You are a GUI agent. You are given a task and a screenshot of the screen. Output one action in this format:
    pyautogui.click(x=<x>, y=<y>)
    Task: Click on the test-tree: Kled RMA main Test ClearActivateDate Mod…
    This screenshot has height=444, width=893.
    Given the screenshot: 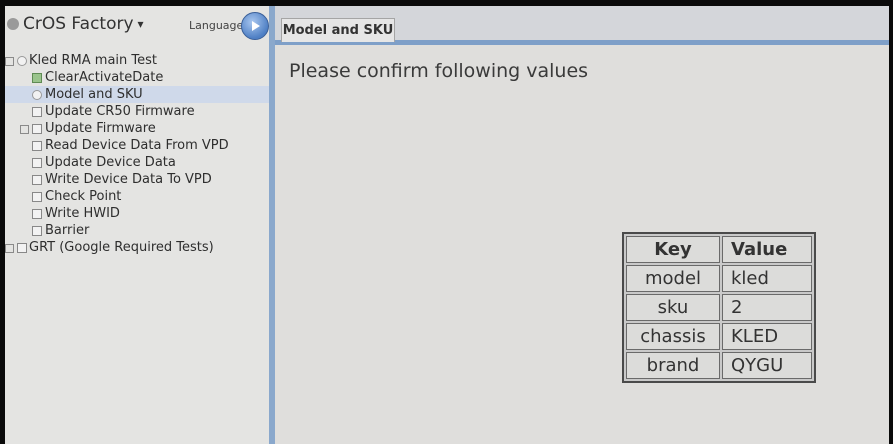 What is the action you would take?
    pyautogui.click(x=137, y=154)
    